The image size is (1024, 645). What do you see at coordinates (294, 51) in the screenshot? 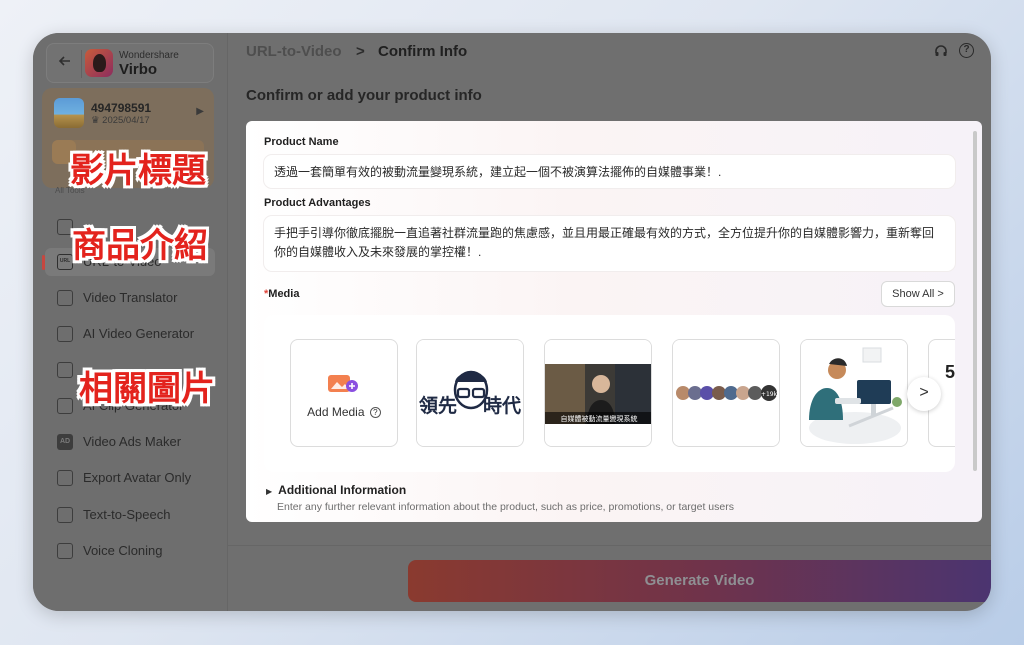
I see `breadcrumb-url-to-video: URL-to-Video` at bounding box center [294, 51].